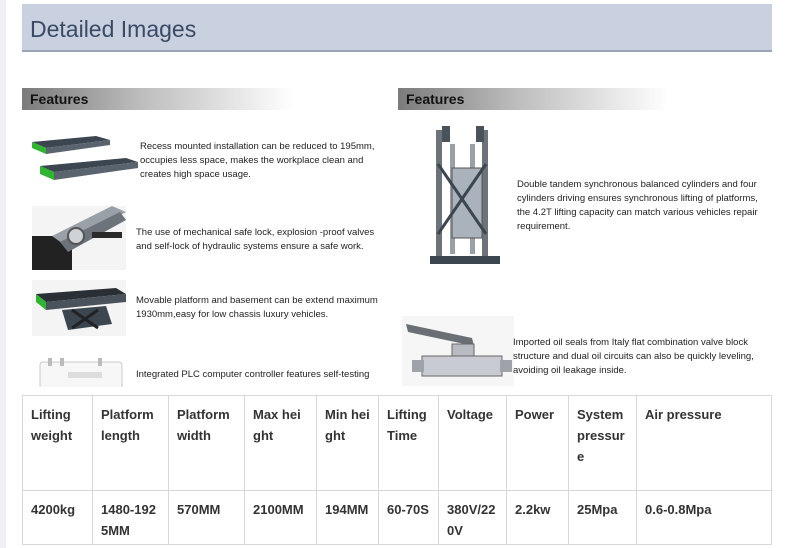 Image resolution: width=786 pixels, height=548 pixels. Describe the element at coordinates (3, 274) in the screenshot. I see `left-border` at that location.